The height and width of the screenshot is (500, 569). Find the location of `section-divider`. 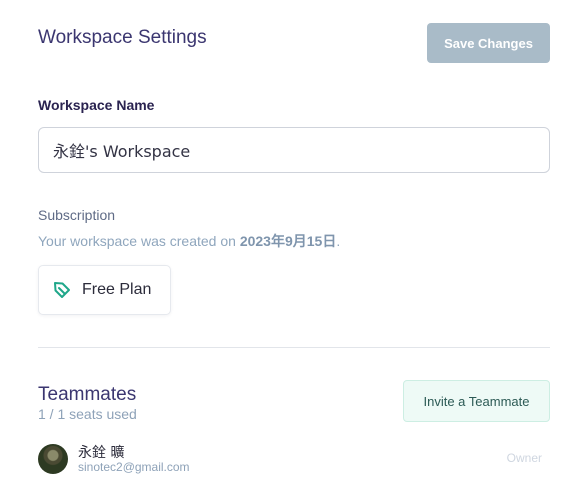

section-divider is located at coordinates (294, 347).